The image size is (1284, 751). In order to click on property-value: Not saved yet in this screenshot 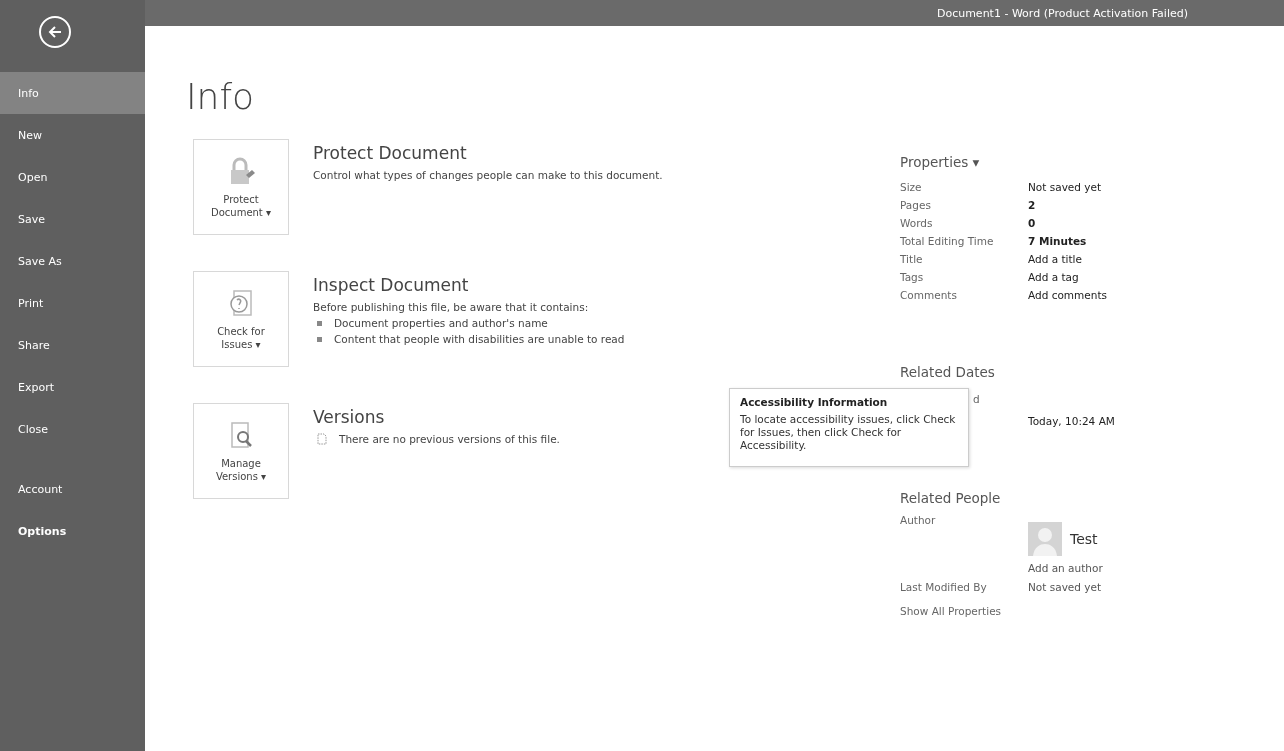, I will do `click(1065, 187)`.